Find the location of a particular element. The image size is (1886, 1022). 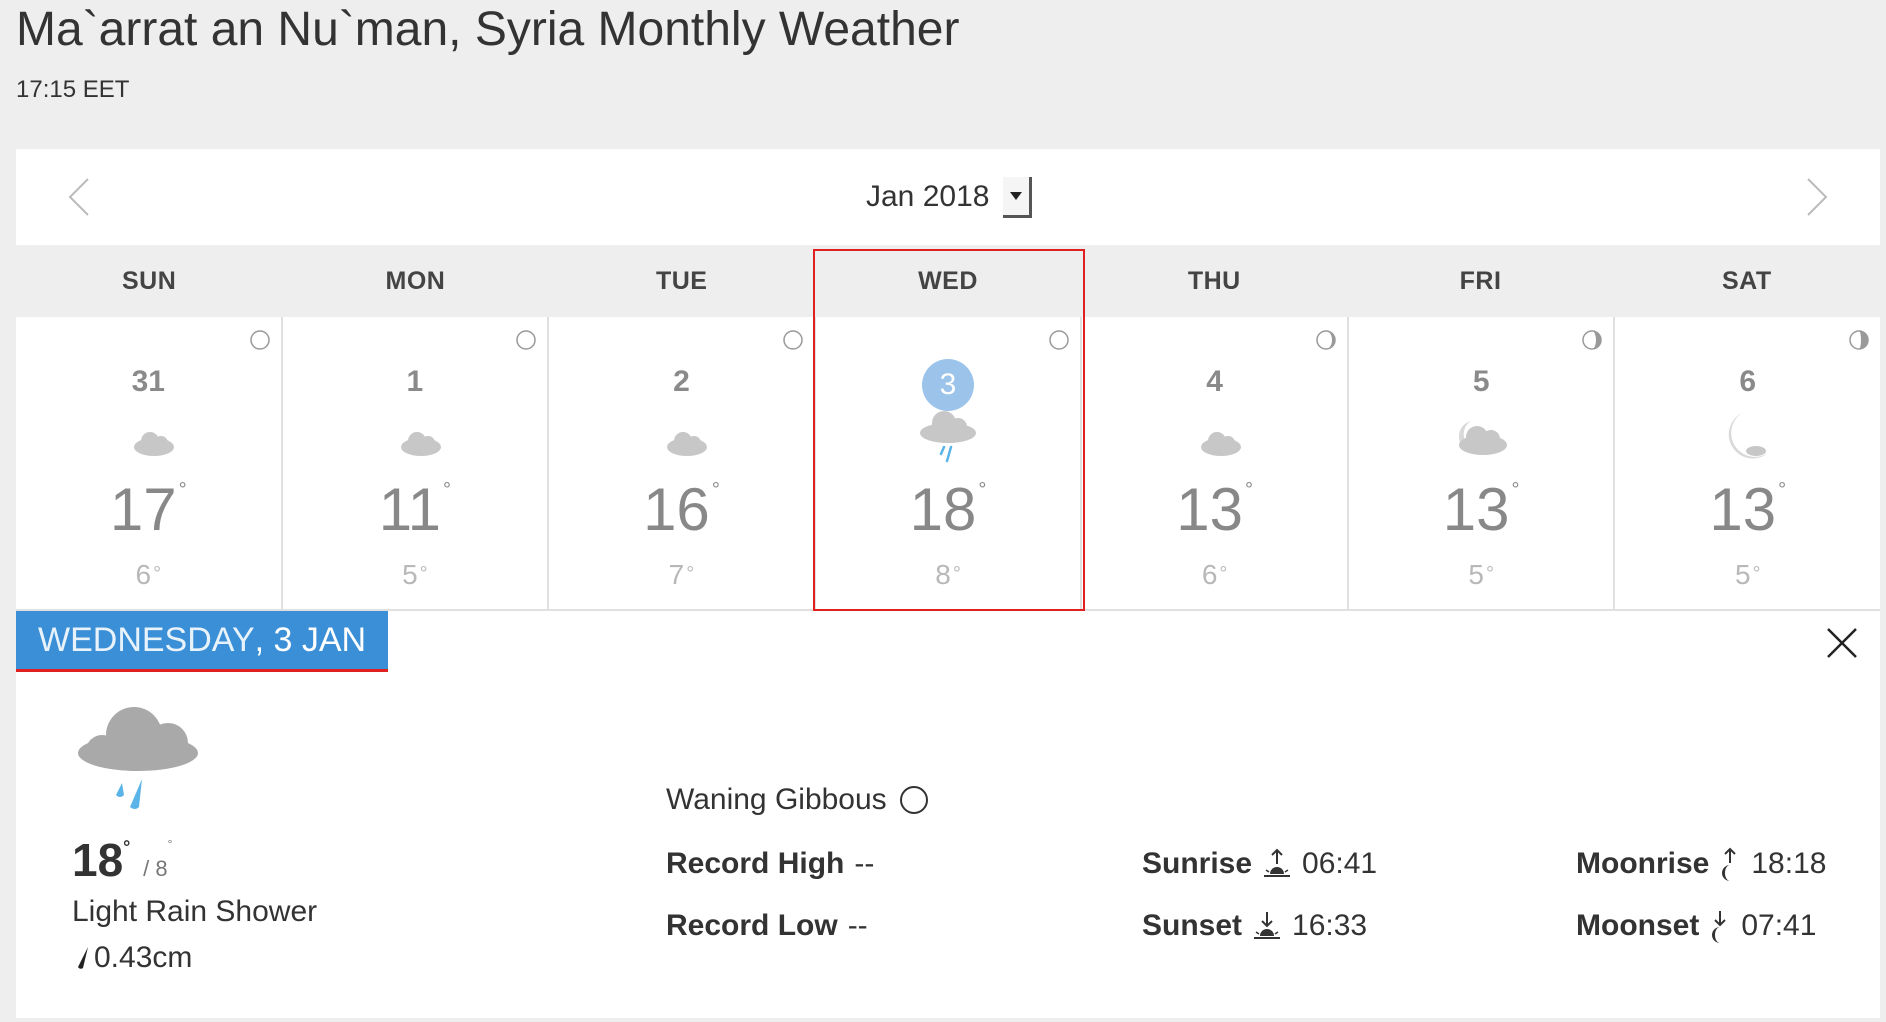

detail-low-temp: / 8 is located at coordinates (155, 868).